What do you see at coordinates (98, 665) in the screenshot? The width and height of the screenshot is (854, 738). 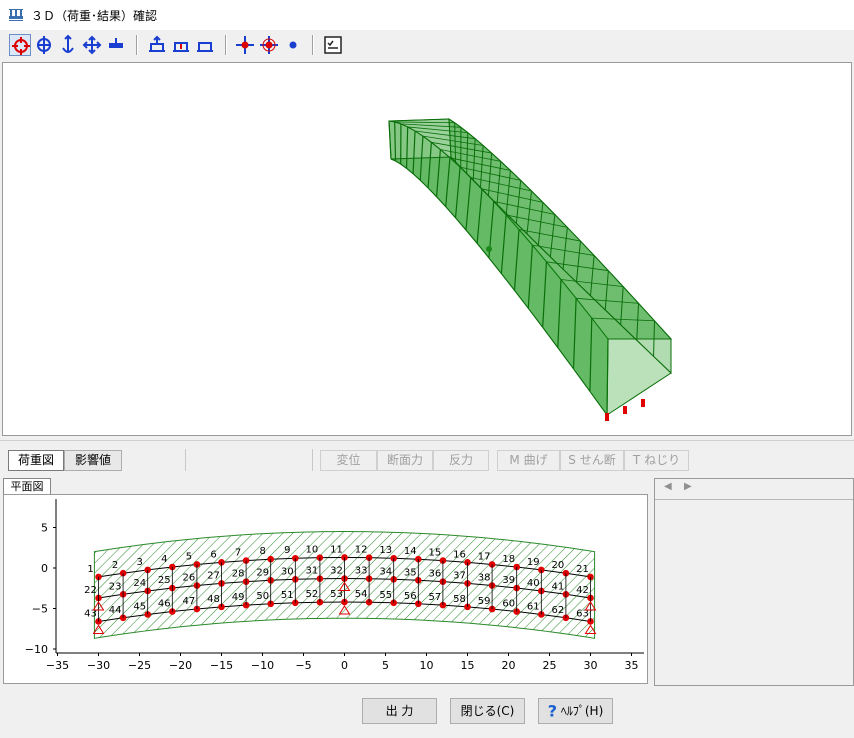 I see `x-tick-label: −30` at bounding box center [98, 665].